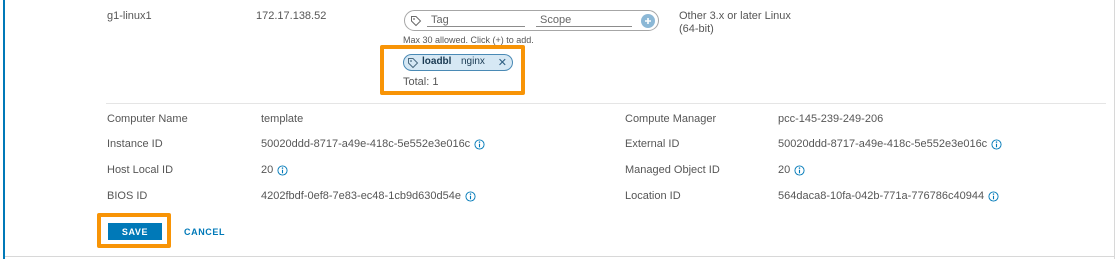 This screenshot has width=1118, height=259. I want to click on host-local-id-text: 20, so click(267, 170).